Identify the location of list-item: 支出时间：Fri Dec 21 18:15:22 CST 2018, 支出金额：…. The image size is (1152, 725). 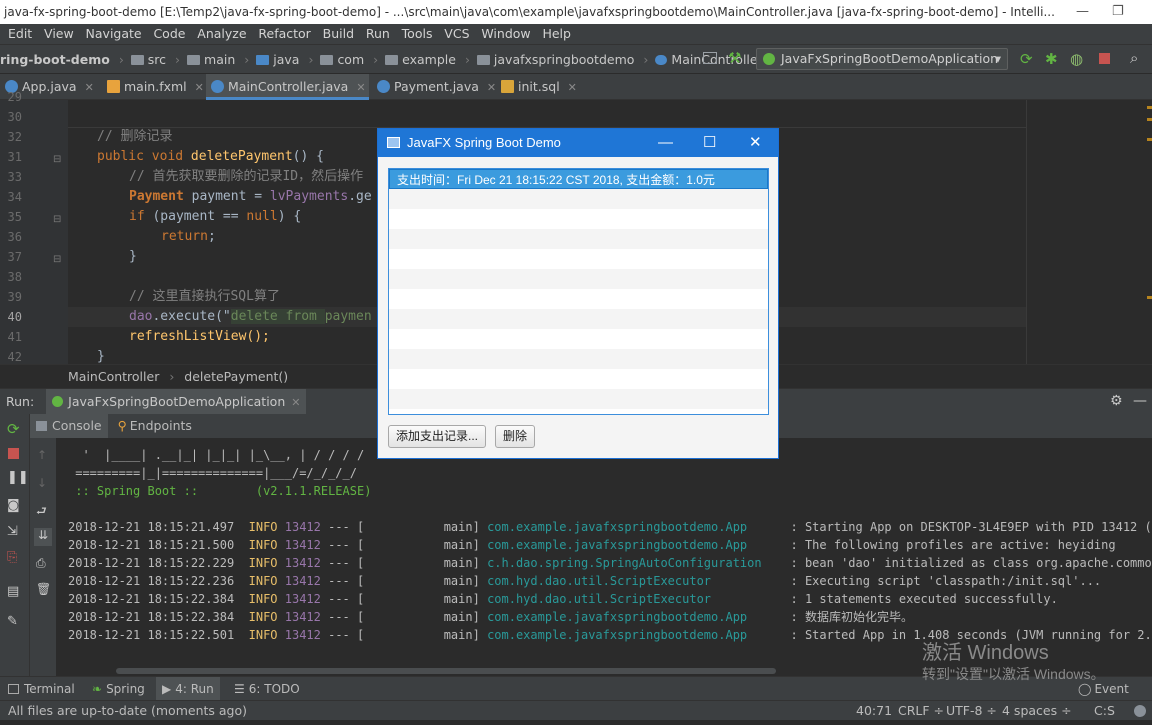
(578, 179).